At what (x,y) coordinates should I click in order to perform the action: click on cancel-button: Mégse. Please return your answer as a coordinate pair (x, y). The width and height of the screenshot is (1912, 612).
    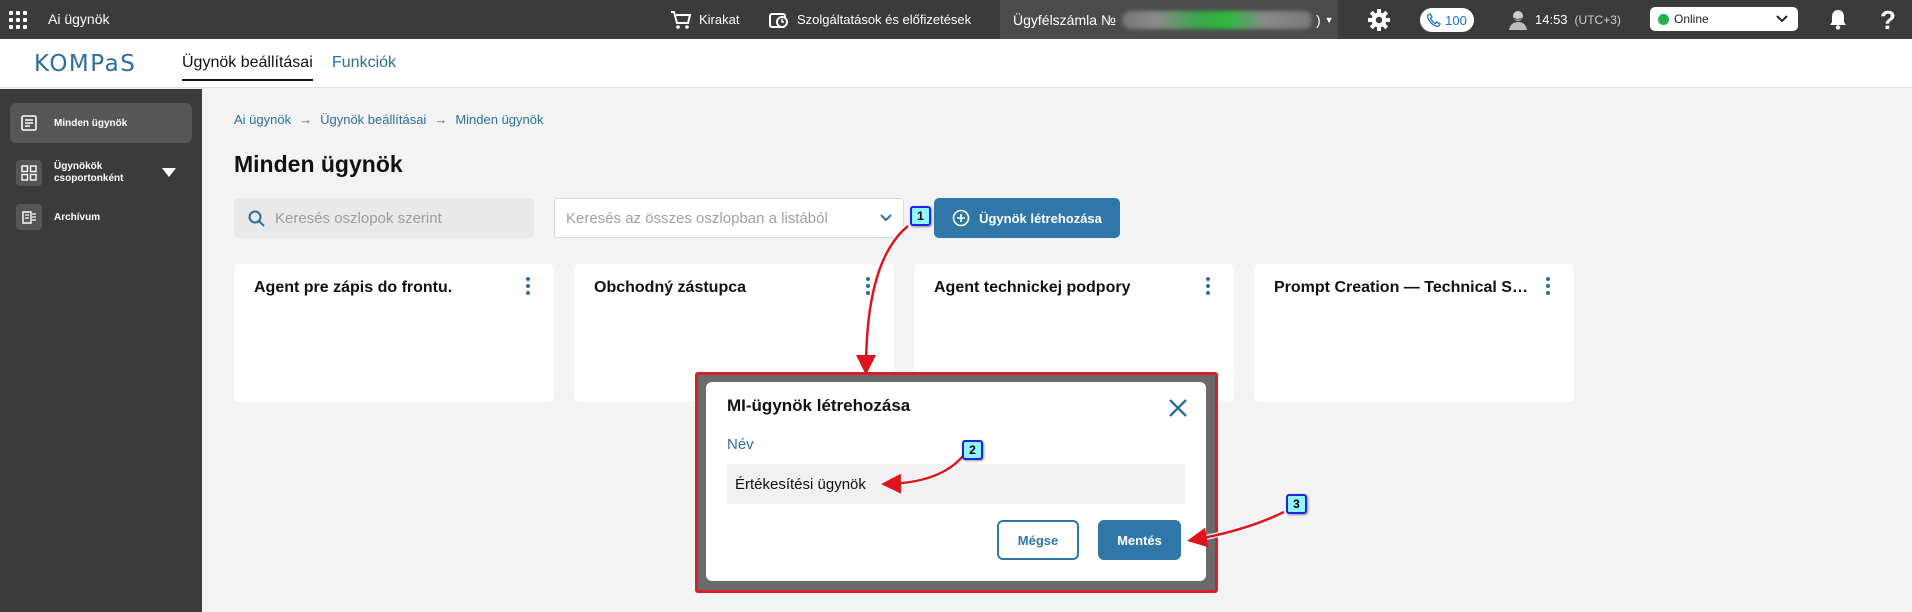
    Looking at the image, I should click on (1038, 540).